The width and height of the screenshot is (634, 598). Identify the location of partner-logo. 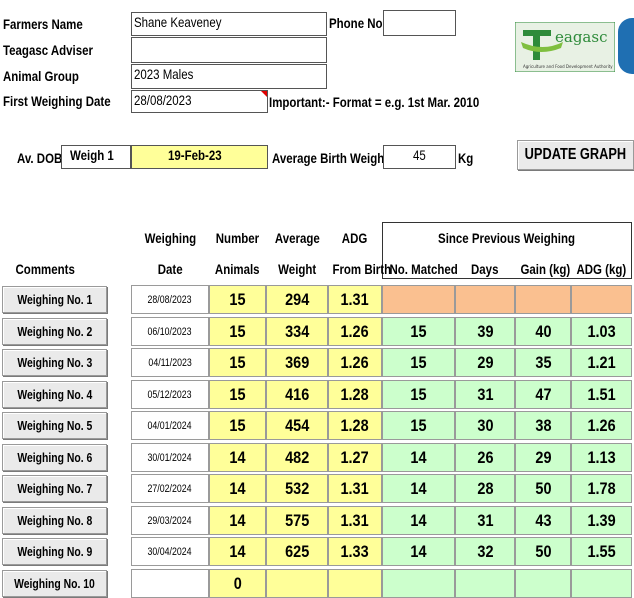
(626, 46).